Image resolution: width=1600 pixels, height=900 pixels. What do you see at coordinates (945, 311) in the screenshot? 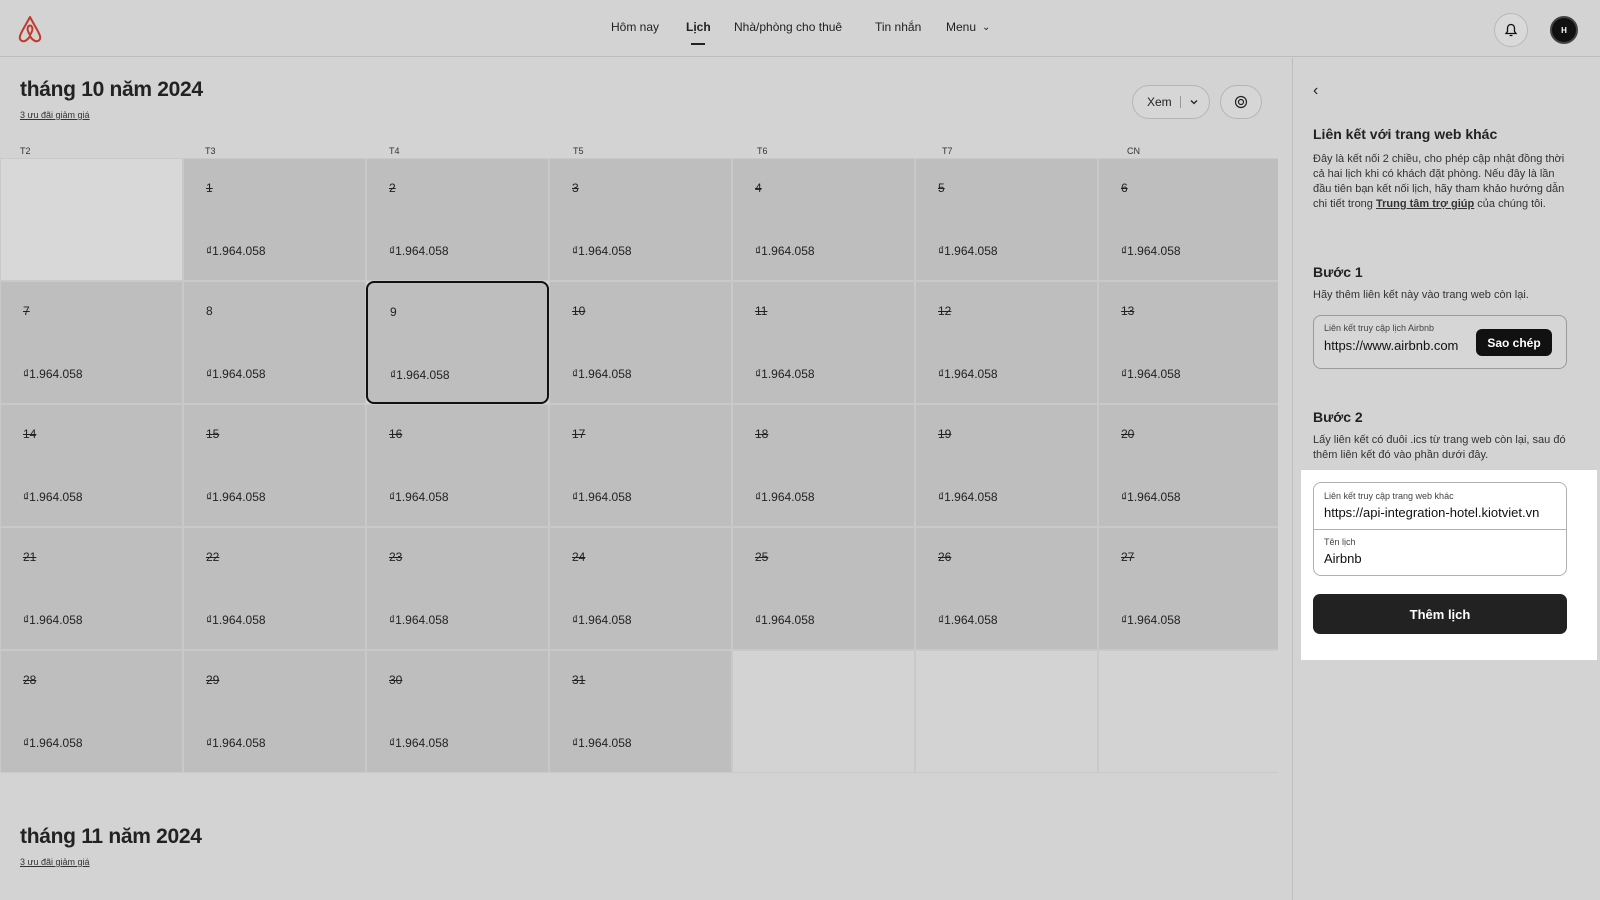
I see `day-number: 12` at bounding box center [945, 311].